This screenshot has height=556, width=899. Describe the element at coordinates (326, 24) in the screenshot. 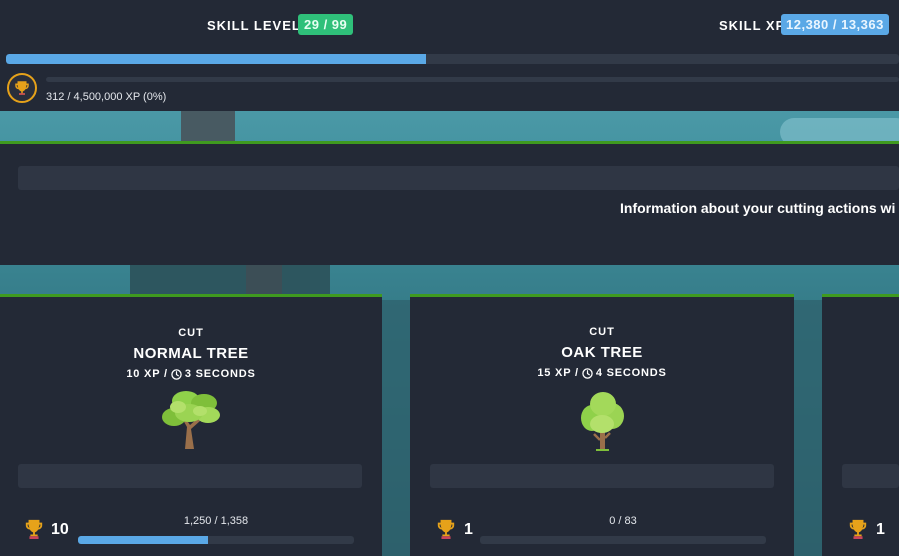

I see `skill-level-badge: 29 / 99` at that location.